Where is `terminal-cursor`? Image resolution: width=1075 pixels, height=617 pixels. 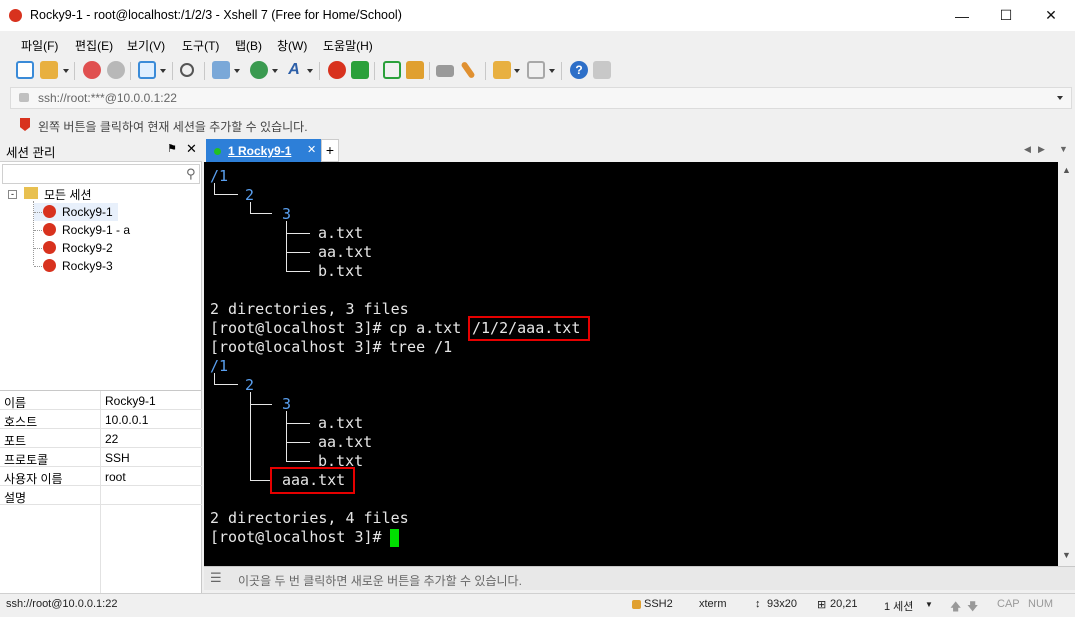 terminal-cursor is located at coordinates (394, 538).